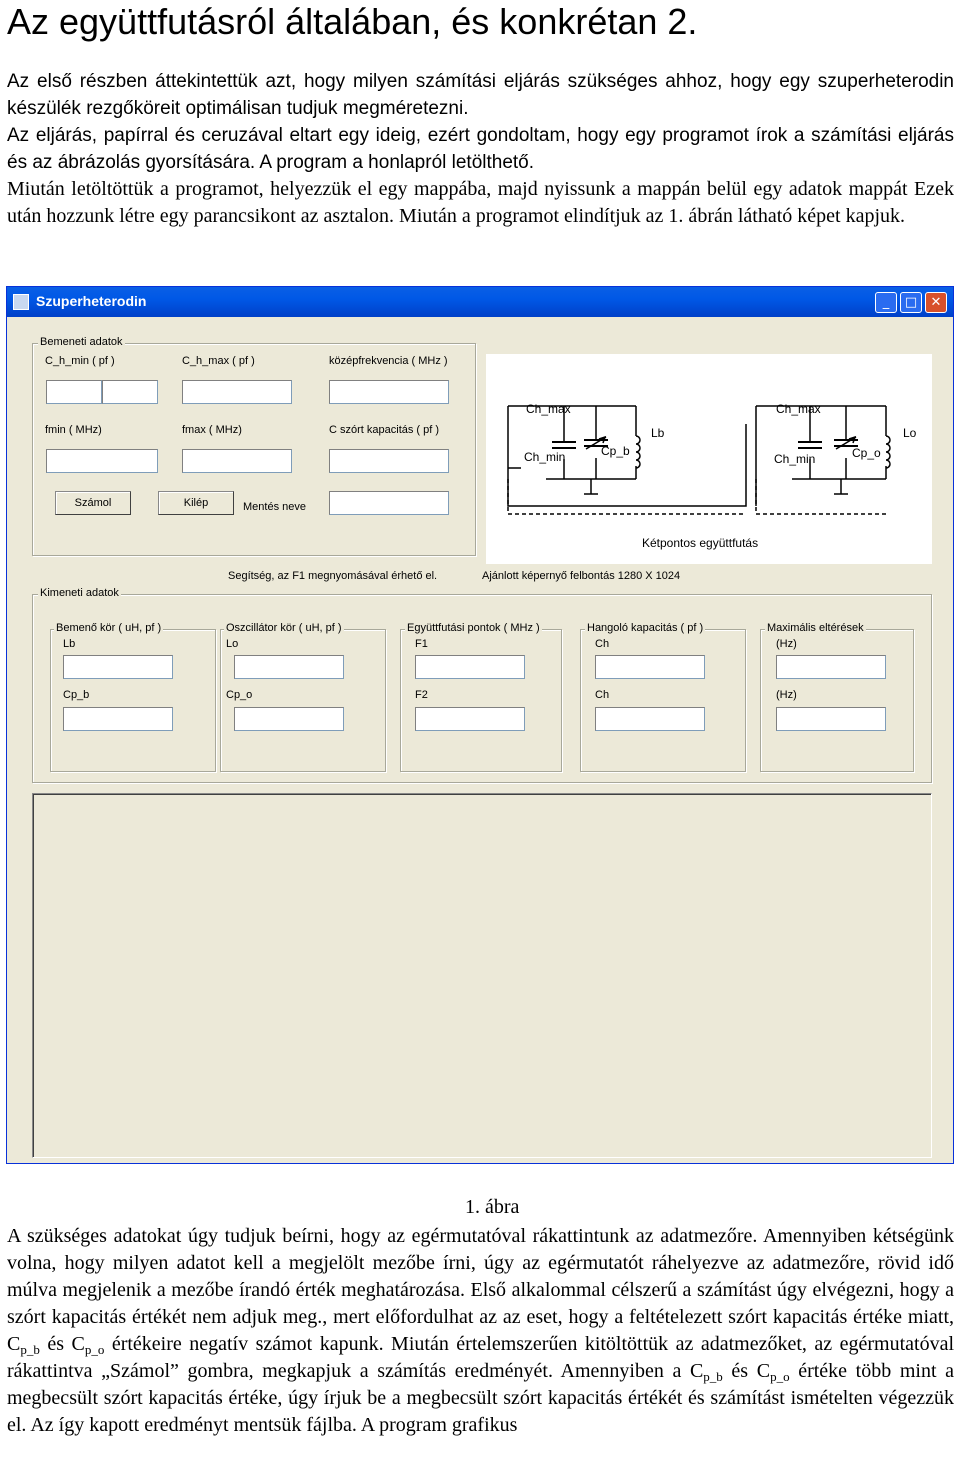 The width and height of the screenshot is (960, 1465). Describe the element at coordinates (696, 1371) in the screenshot. I see `c-symbol-3: C` at that location.